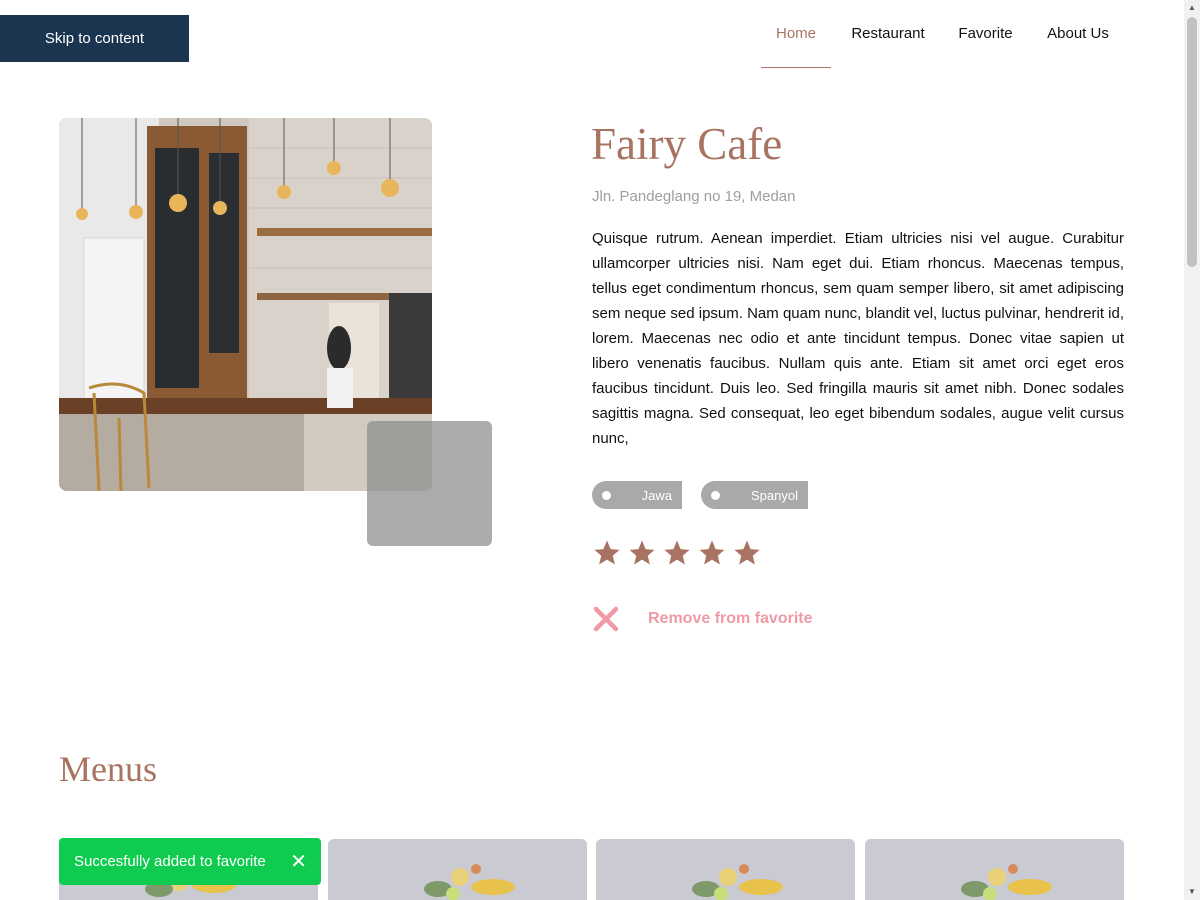  I want to click on rating-stars, so click(677, 553).